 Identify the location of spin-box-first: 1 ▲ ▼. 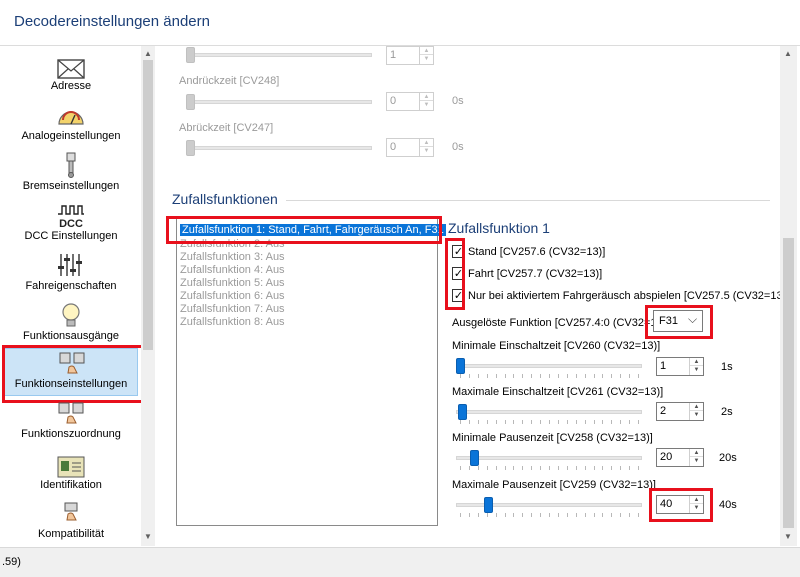
(410, 55).